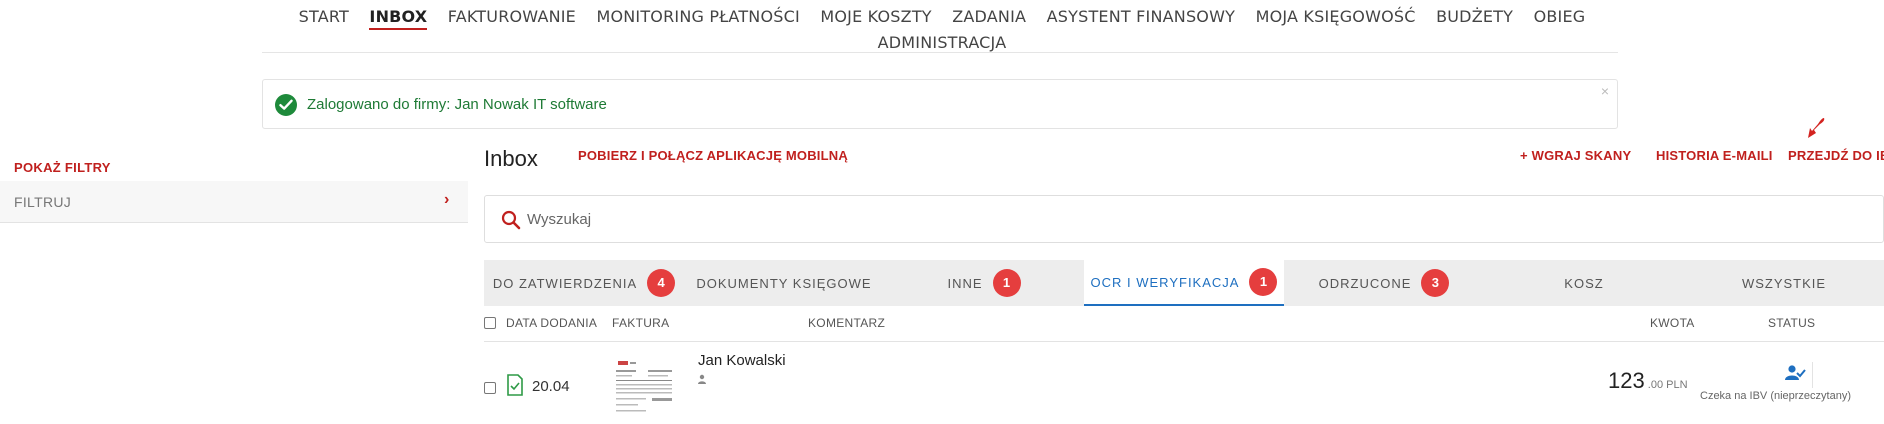 The image size is (1884, 424). What do you see at coordinates (1141, 16) in the screenshot?
I see `nav-item-asystent-finansowy: ASYSTENT FINANSOWY` at bounding box center [1141, 16].